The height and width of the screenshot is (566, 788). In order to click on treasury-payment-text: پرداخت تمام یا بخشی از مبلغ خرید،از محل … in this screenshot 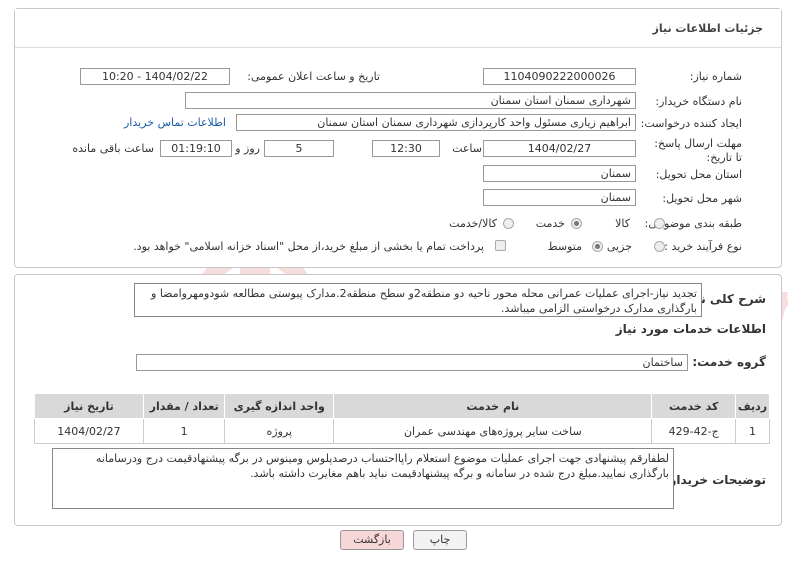, I will do `click(308, 246)`.